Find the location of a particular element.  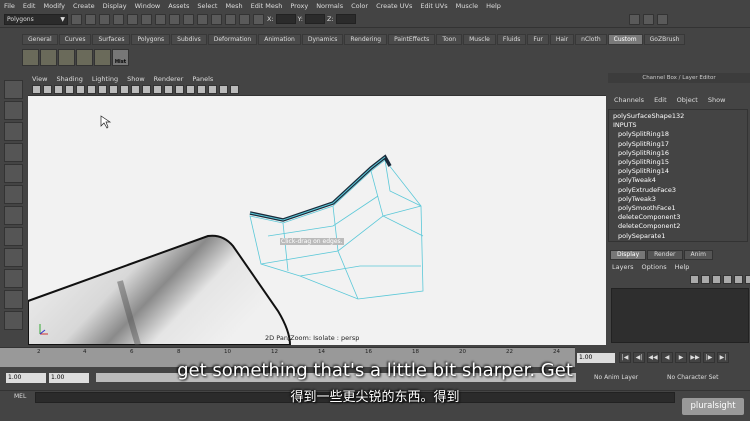

lasso-tool-icon is located at coordinates (13, 110).